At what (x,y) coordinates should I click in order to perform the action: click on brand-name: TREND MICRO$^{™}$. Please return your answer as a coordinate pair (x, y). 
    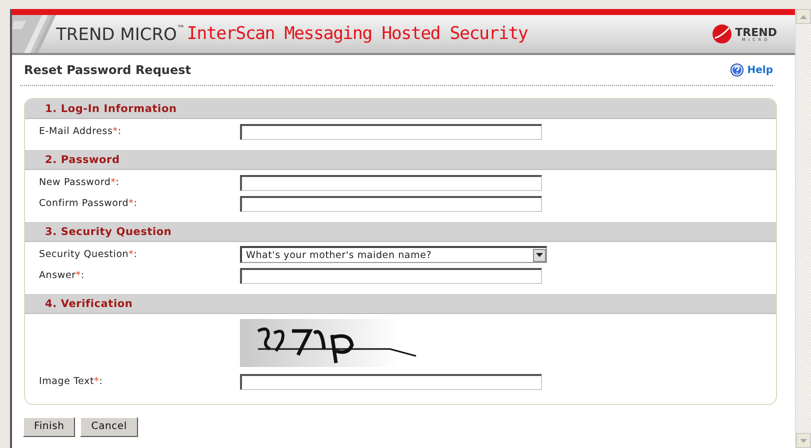
    Looking at the image, I should click on (120, 34).